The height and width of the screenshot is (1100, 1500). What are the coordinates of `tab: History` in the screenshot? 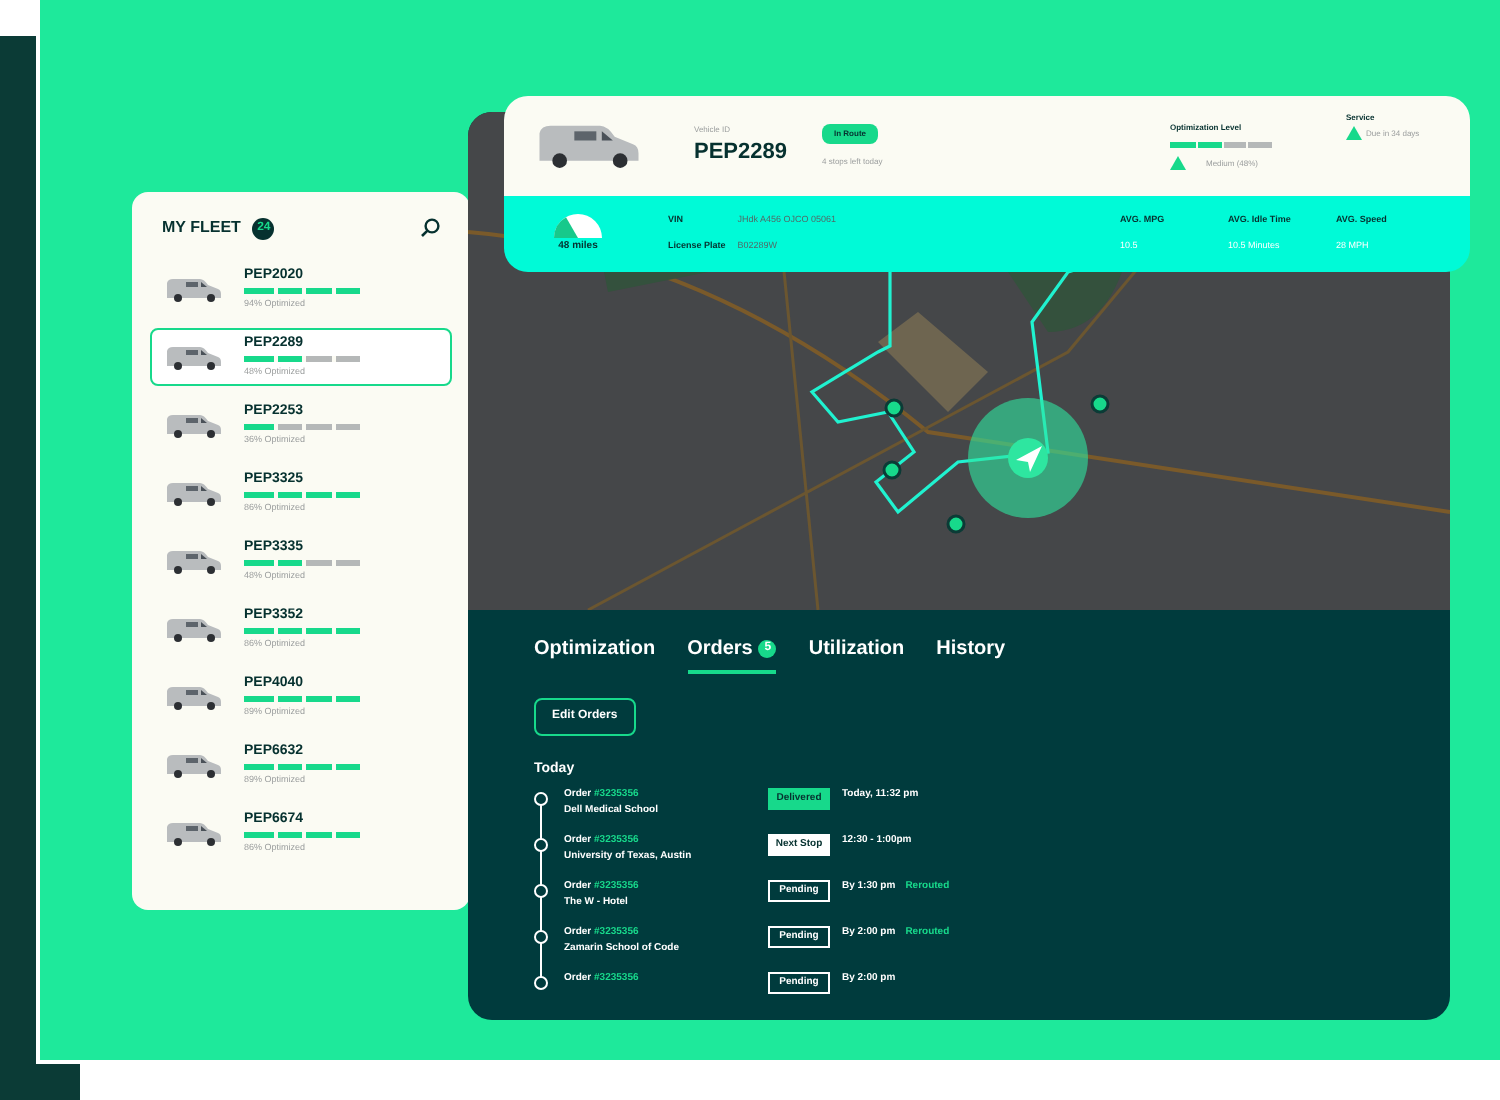 It's located at (971, 654).